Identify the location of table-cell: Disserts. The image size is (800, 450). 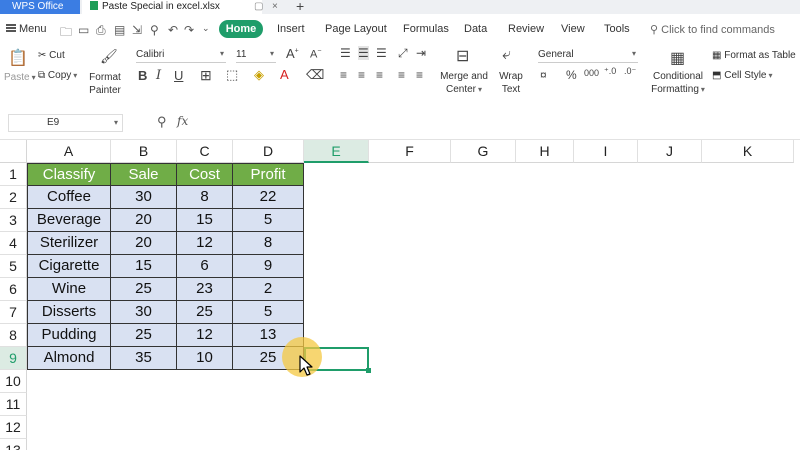
(69, 312).